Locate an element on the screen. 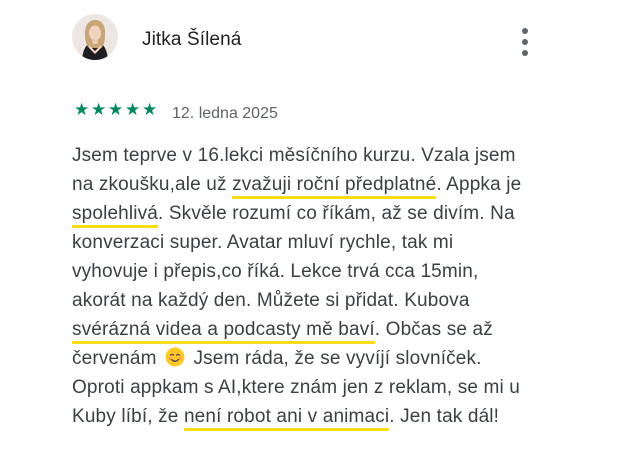  highlighted-phrase: není robot ani v animaci is located at coordinates (286, 418).